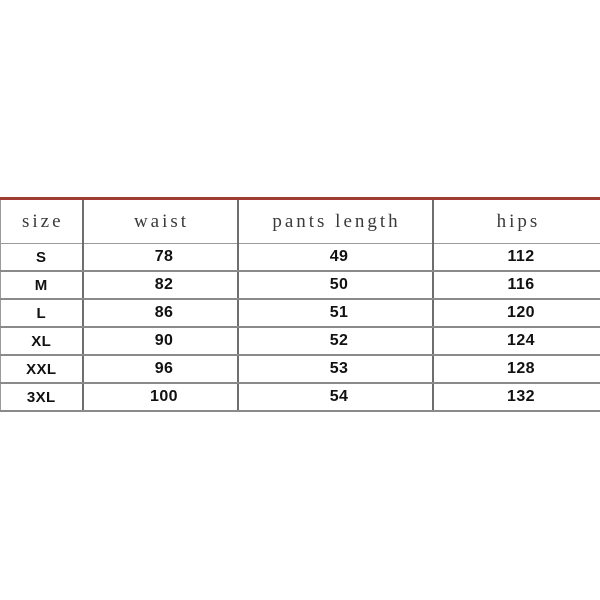  I want to click on cell-size: 3XL, so click(41, 397).